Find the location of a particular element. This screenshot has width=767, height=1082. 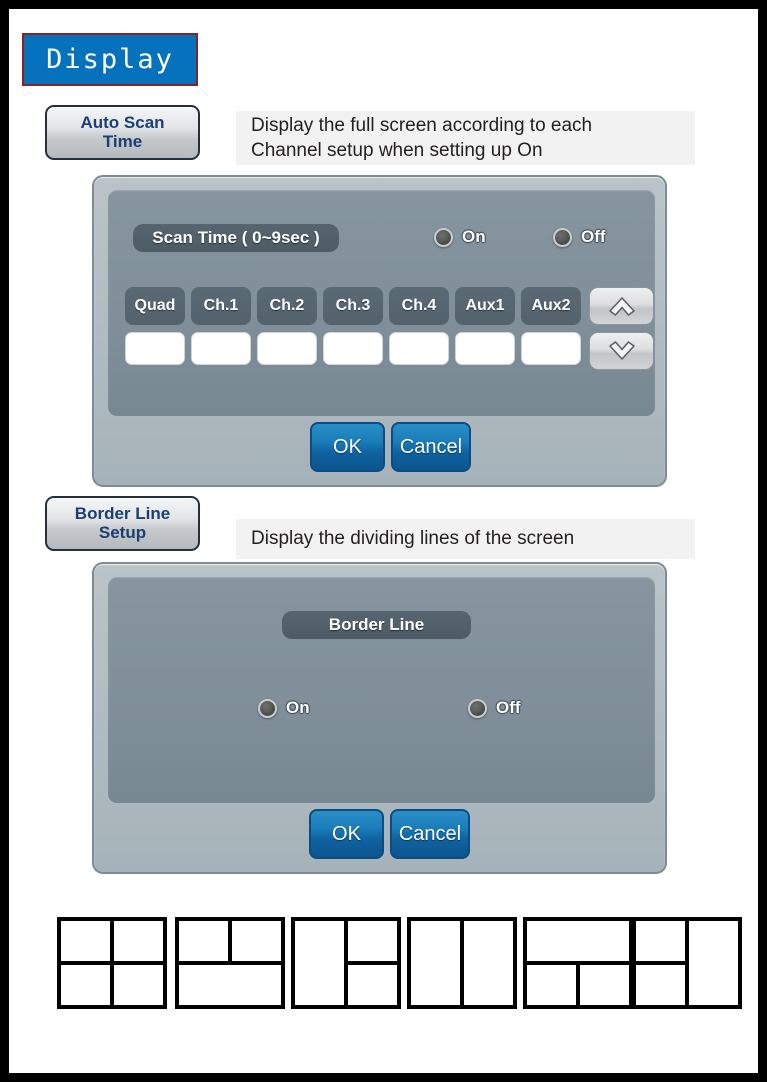

chevron-up-icon is located at coordinates (621, 306).